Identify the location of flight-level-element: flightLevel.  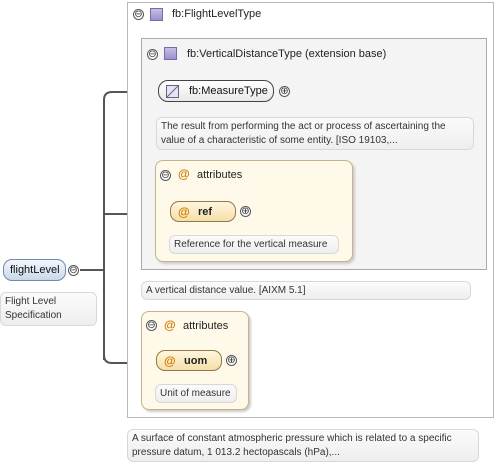
(34, 270).